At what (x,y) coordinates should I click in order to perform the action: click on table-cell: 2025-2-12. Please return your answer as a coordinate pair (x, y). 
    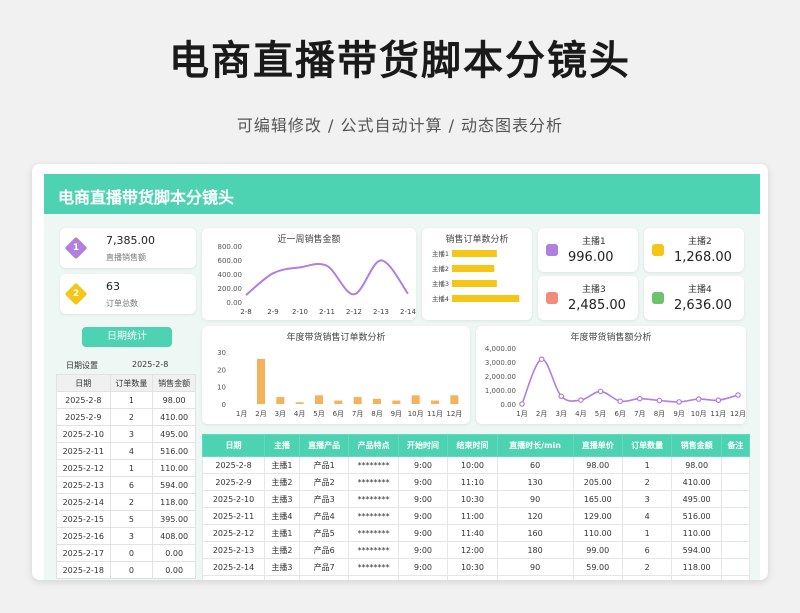
    Looking at the image, I should click on (83, 468).